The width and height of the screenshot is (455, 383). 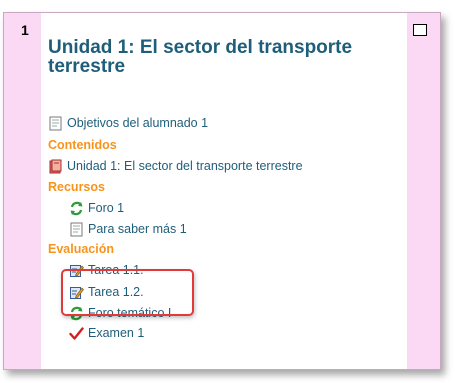 I want to click on heading-contenidos: Contenidos, so click(x=82, y=145).